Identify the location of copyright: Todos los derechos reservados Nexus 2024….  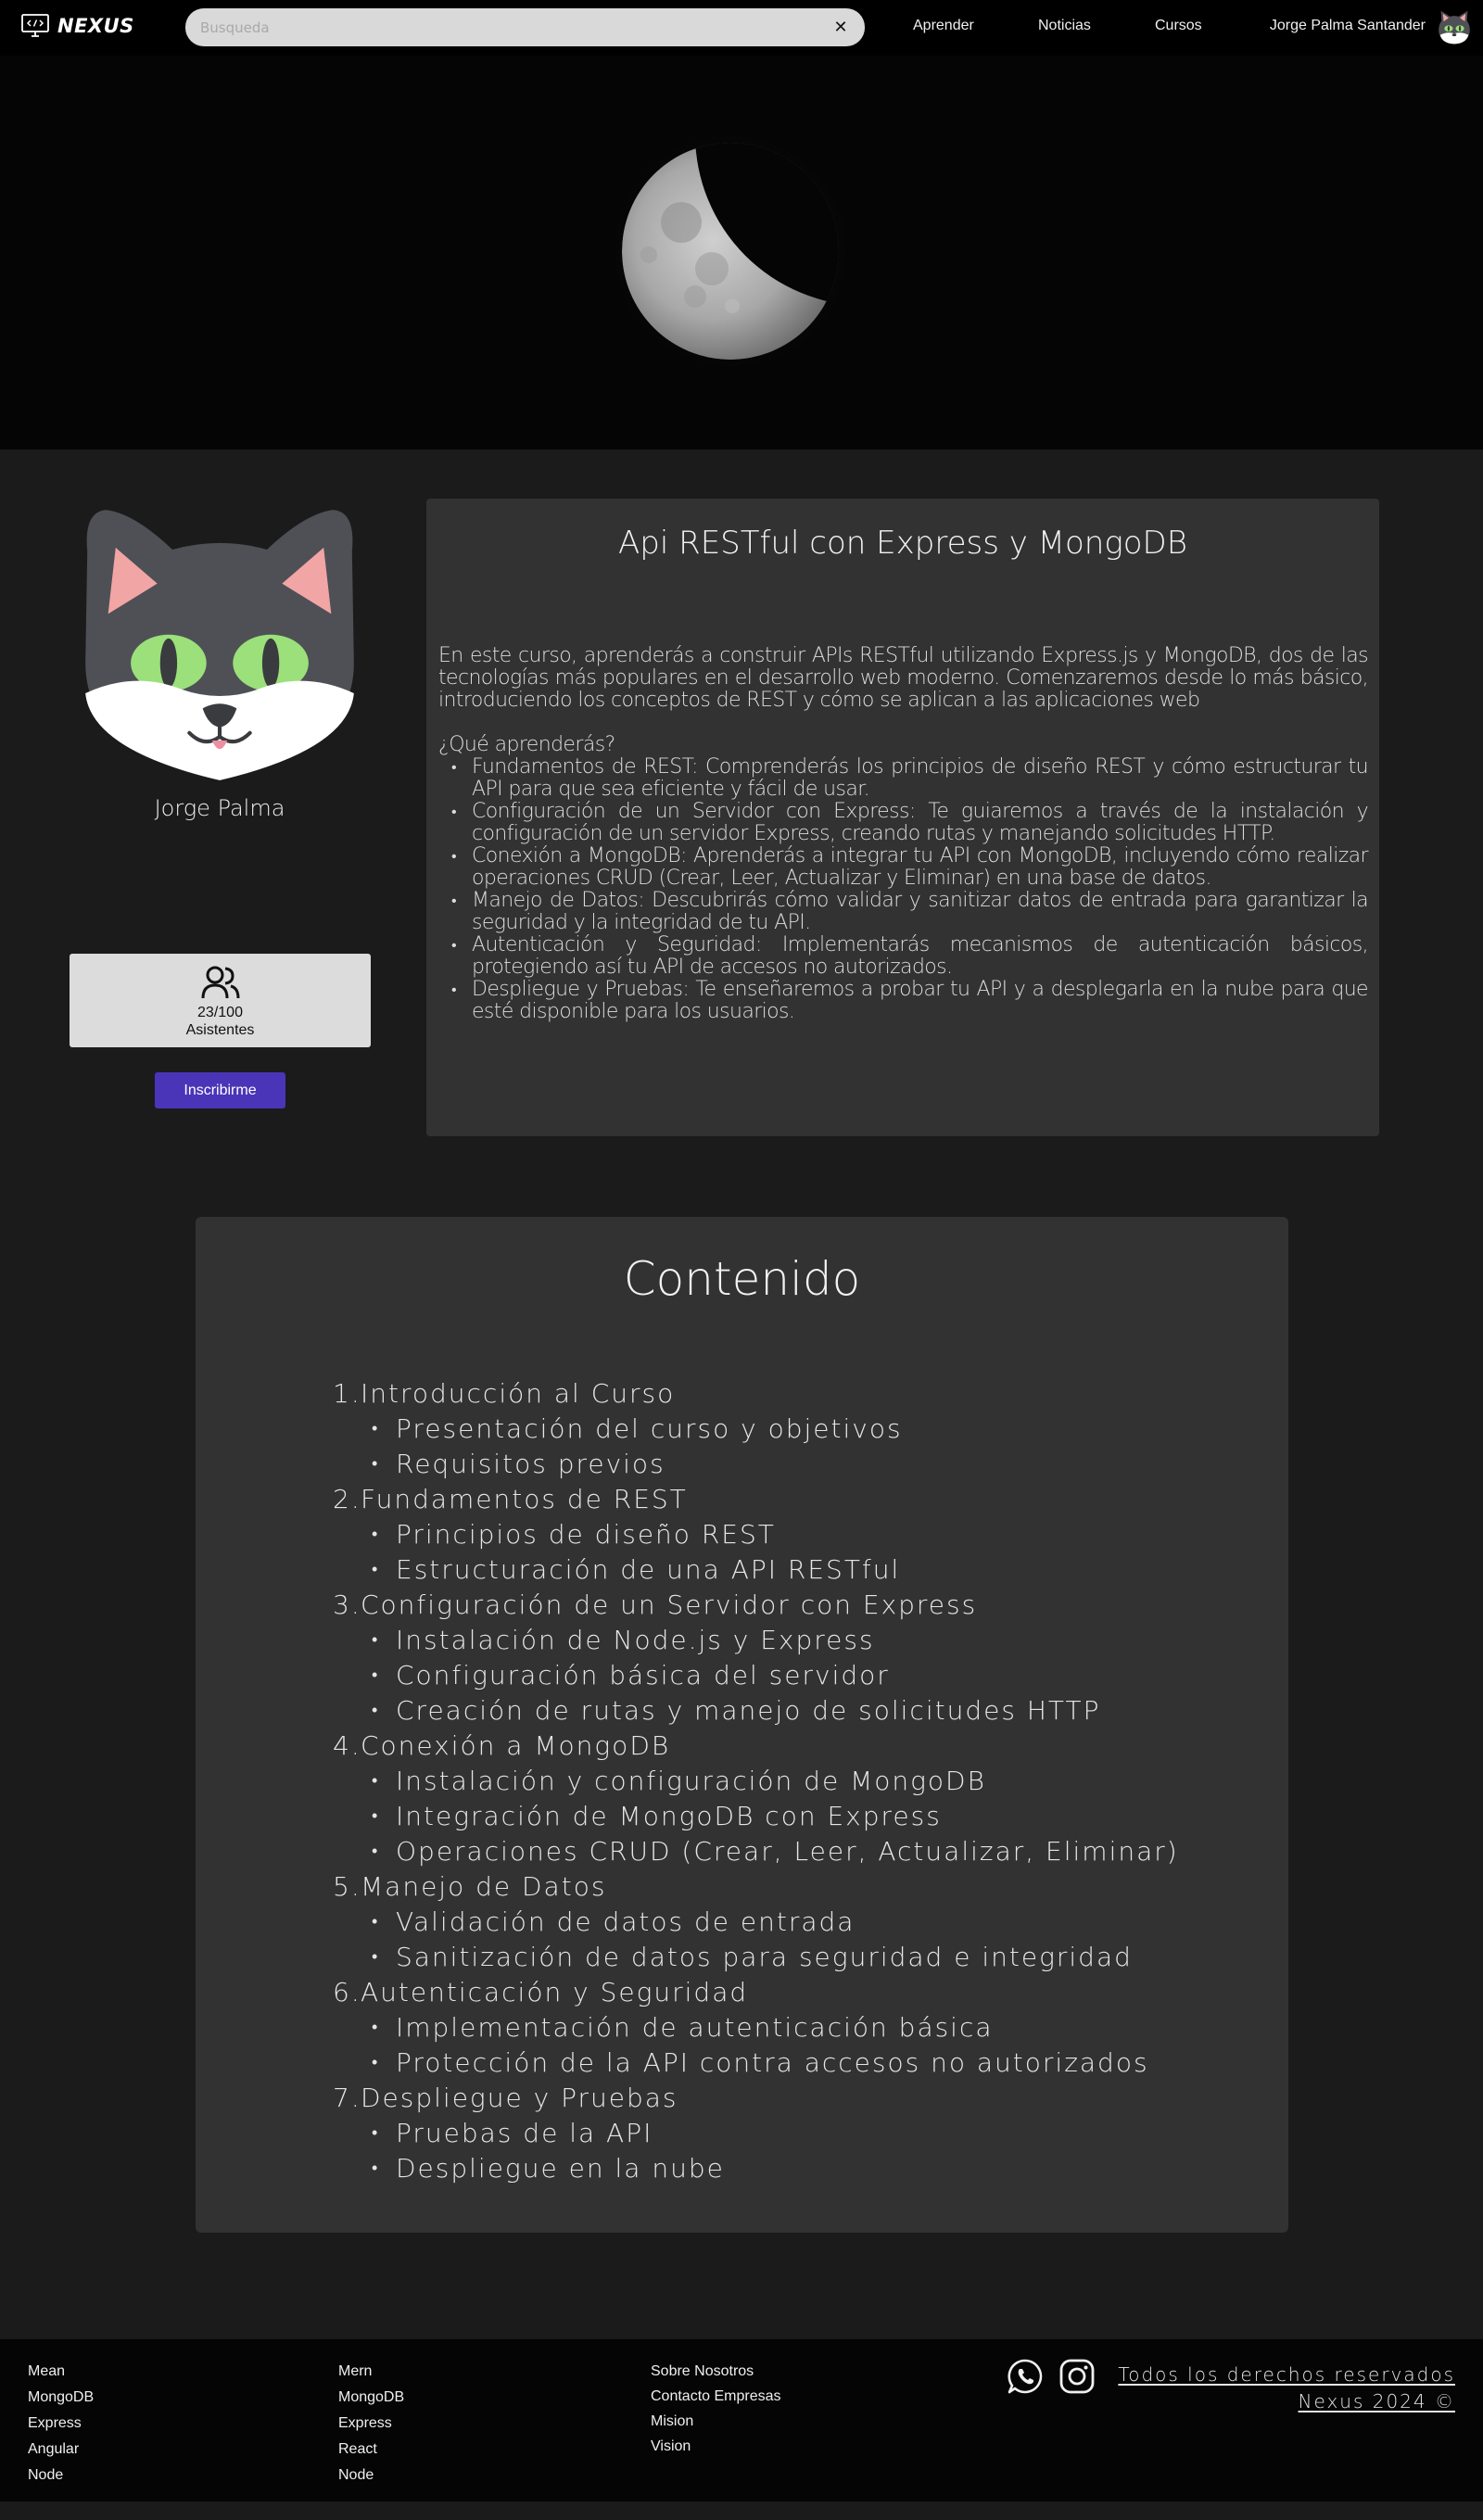
(1286, 2388).